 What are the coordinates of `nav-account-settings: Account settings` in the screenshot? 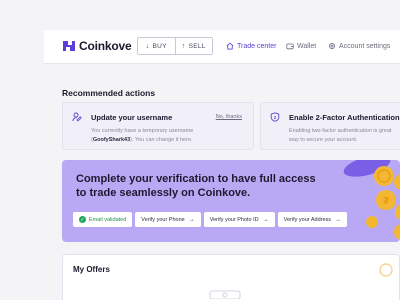 It's located at (359, 46).